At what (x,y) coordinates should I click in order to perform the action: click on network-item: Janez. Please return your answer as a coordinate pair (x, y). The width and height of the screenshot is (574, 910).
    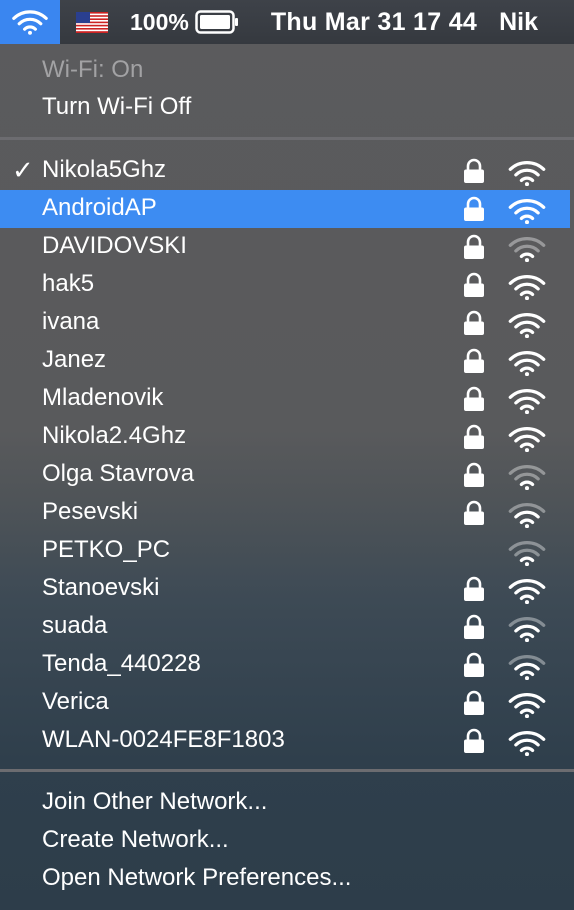
    Looking at the image, I should click on (287, 361).